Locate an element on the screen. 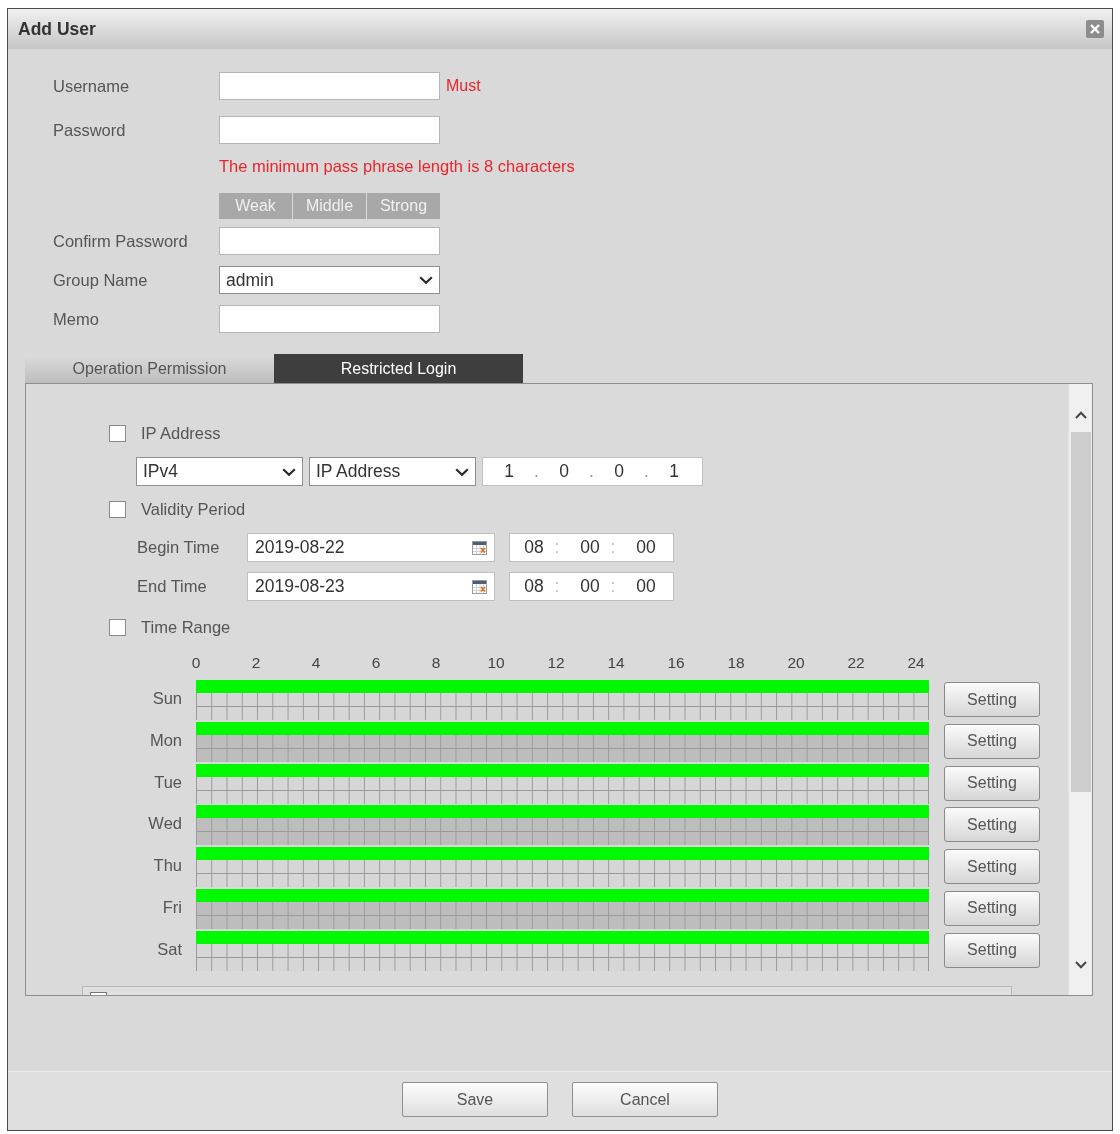  strength-segment: Weak is located at coordinates (255, 206).